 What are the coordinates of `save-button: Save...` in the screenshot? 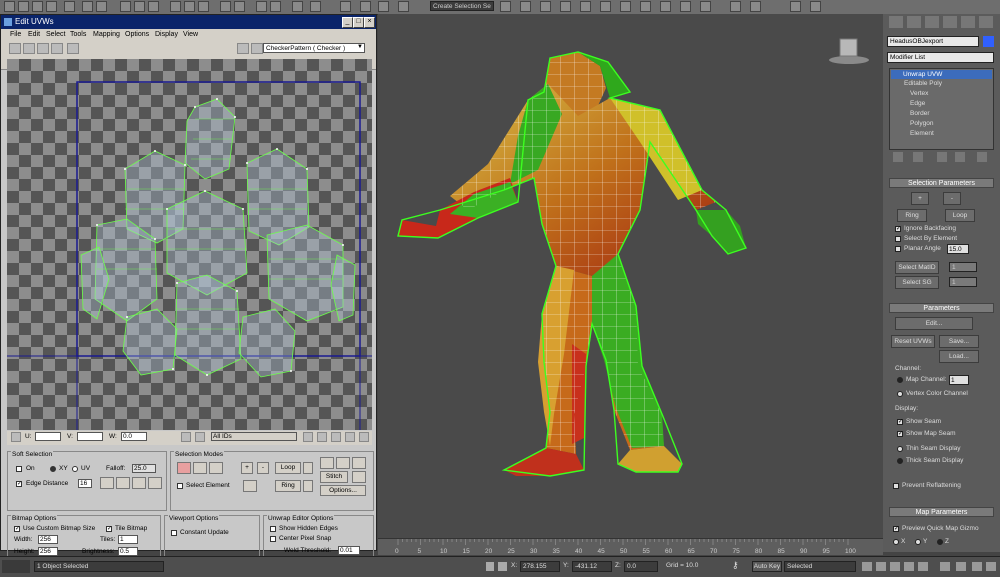 It's located at (959, 341).